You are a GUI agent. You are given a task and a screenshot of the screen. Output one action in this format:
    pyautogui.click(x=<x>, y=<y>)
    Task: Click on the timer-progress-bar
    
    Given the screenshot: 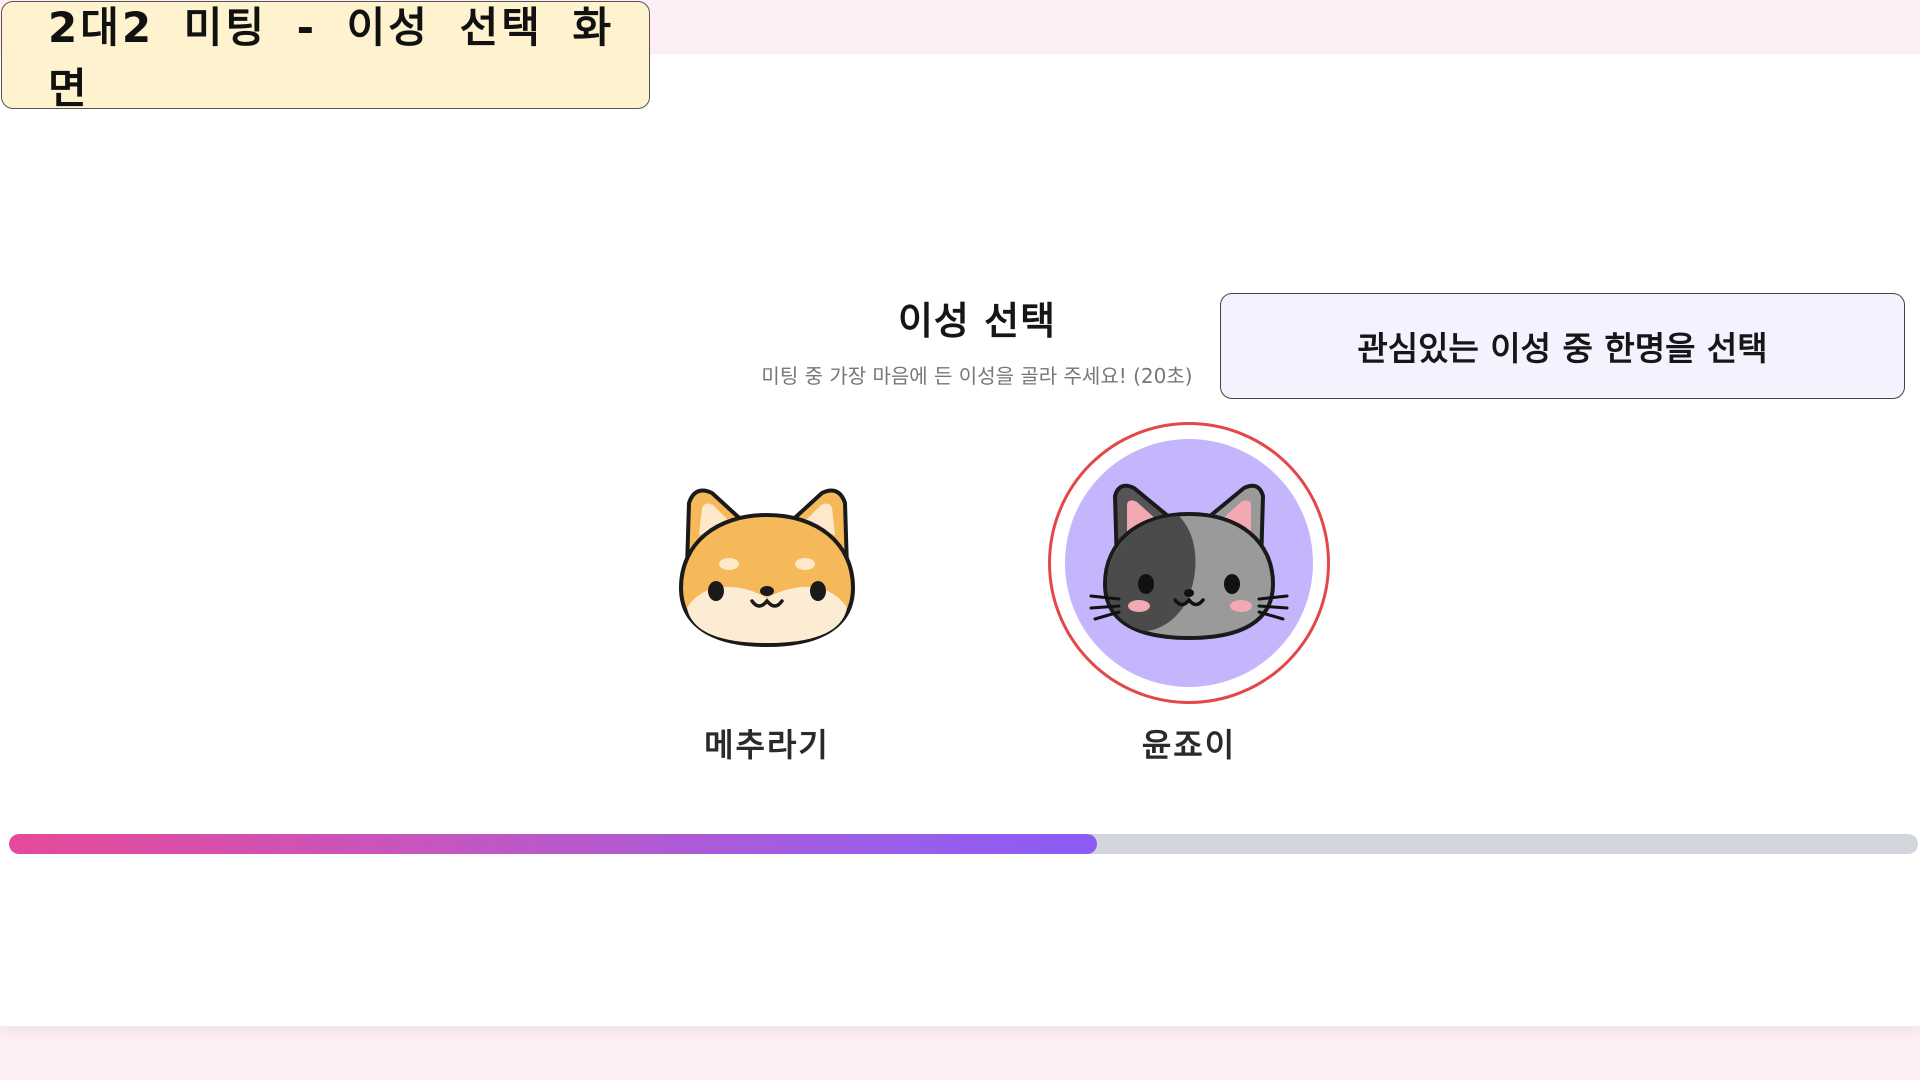 What is the action you would take?
    pyautogui.click(x=963, y=844)
    